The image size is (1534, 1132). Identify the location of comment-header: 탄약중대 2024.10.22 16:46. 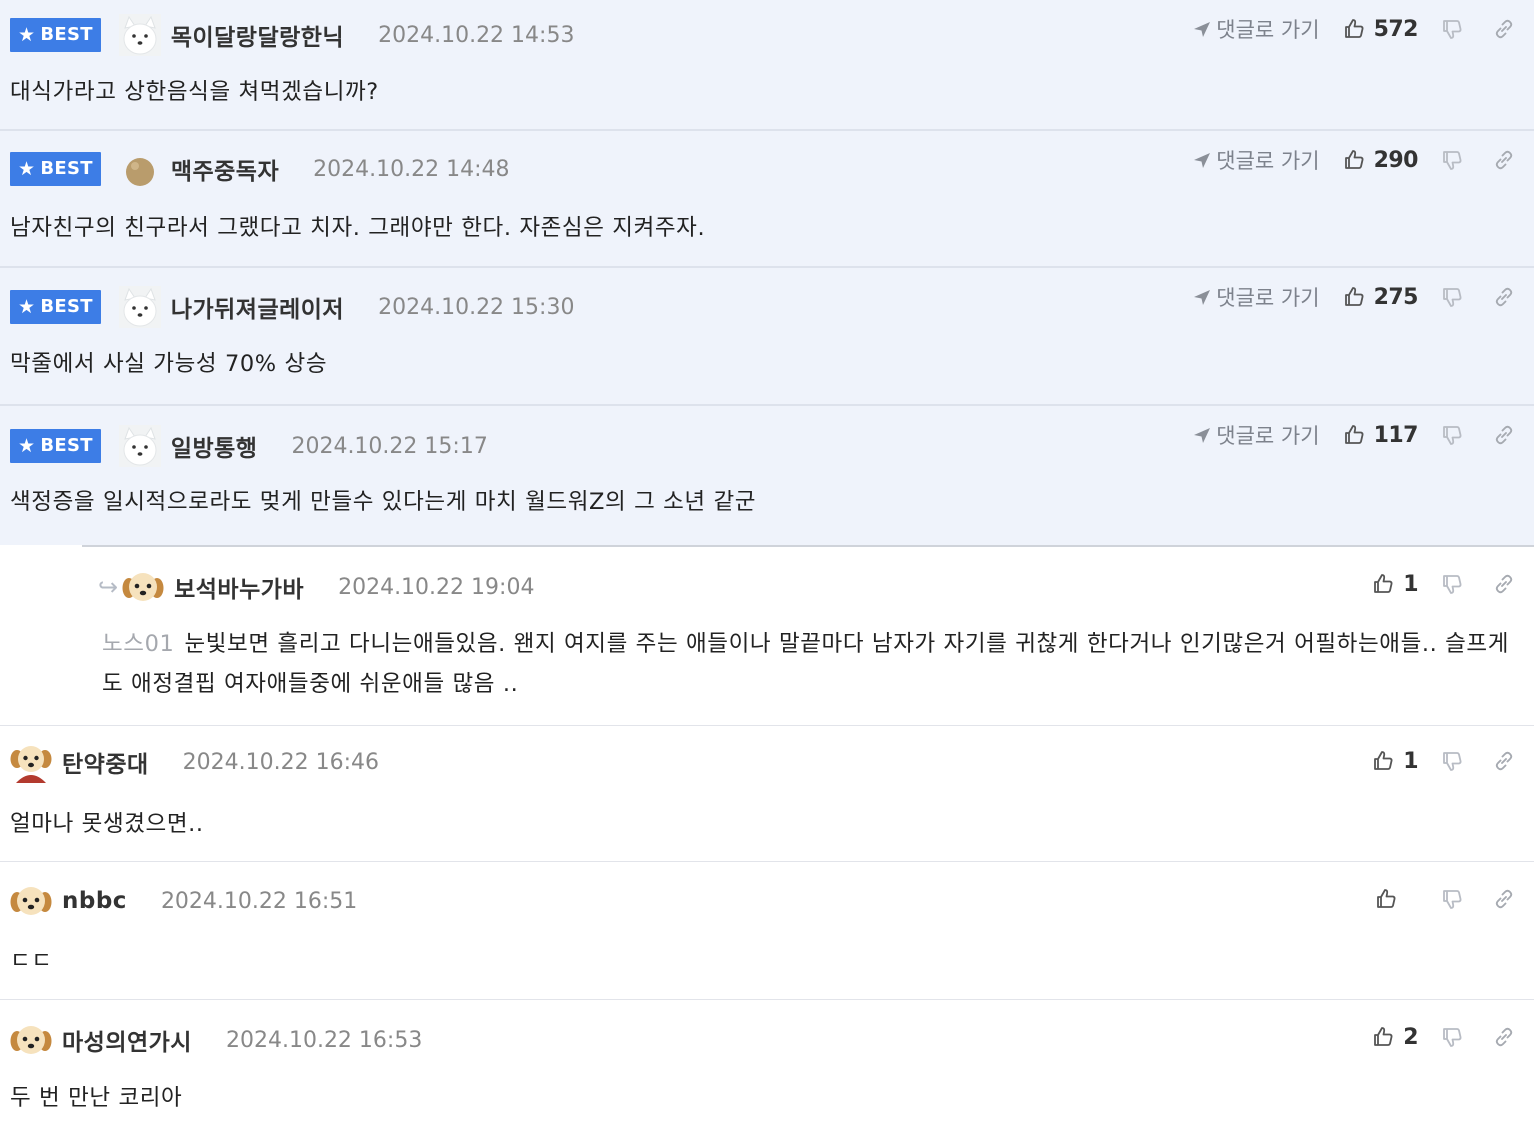
(194, 762).